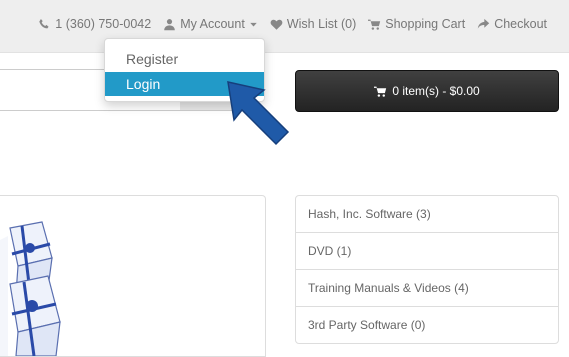  Describe the element at coordinates (520, 24) in the screenshot. I see `checkout-label: Checkout` at that location.